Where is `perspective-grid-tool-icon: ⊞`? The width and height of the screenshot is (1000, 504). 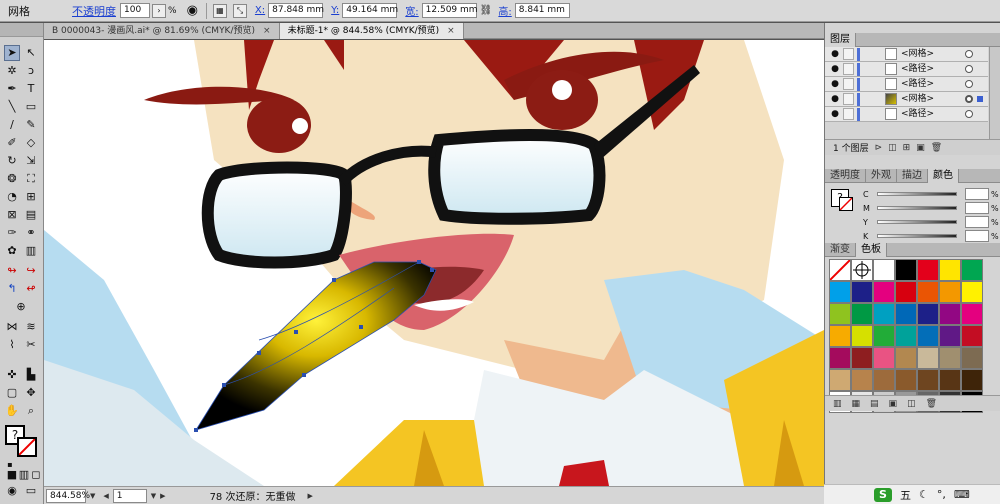 perspective-grid-tool-icon: ⊞ is located at coordinates (31, 197).